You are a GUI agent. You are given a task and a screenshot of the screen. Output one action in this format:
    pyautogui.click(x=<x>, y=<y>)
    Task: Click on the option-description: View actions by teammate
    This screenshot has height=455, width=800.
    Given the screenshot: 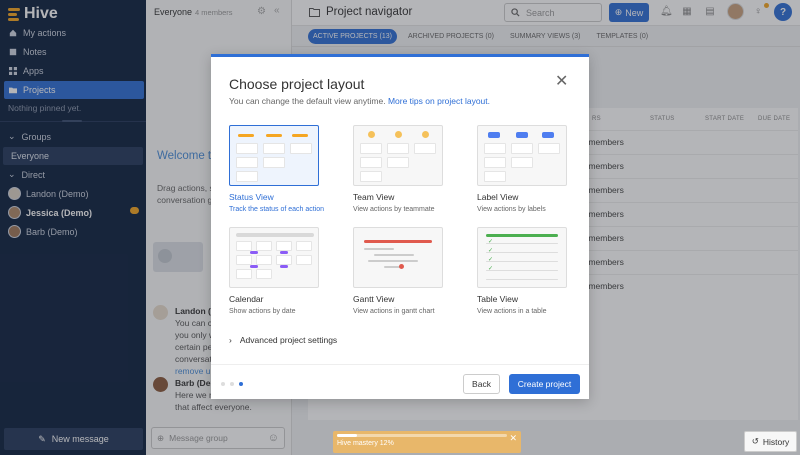 What is the action you would take?
    pyautogui.click(x=394, y=209)
    